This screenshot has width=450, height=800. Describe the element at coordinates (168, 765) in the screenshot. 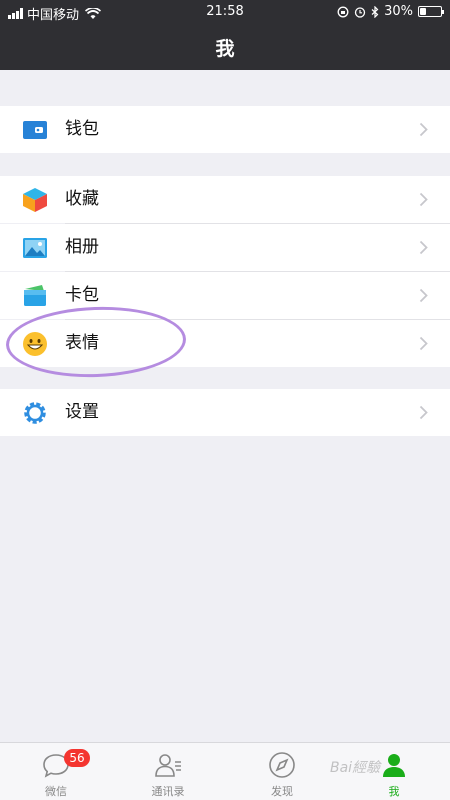

I see `contacts-icon` at that location.